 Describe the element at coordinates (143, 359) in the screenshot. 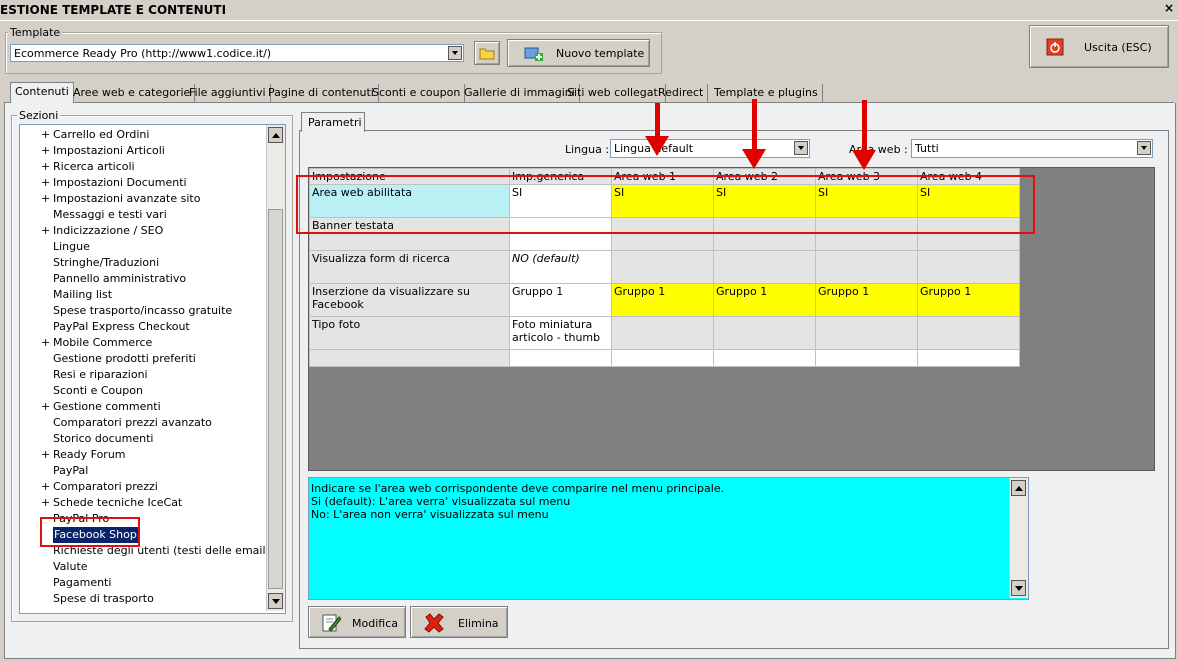

I see `tree-item: Gestione prodotti preferiti` at that location.